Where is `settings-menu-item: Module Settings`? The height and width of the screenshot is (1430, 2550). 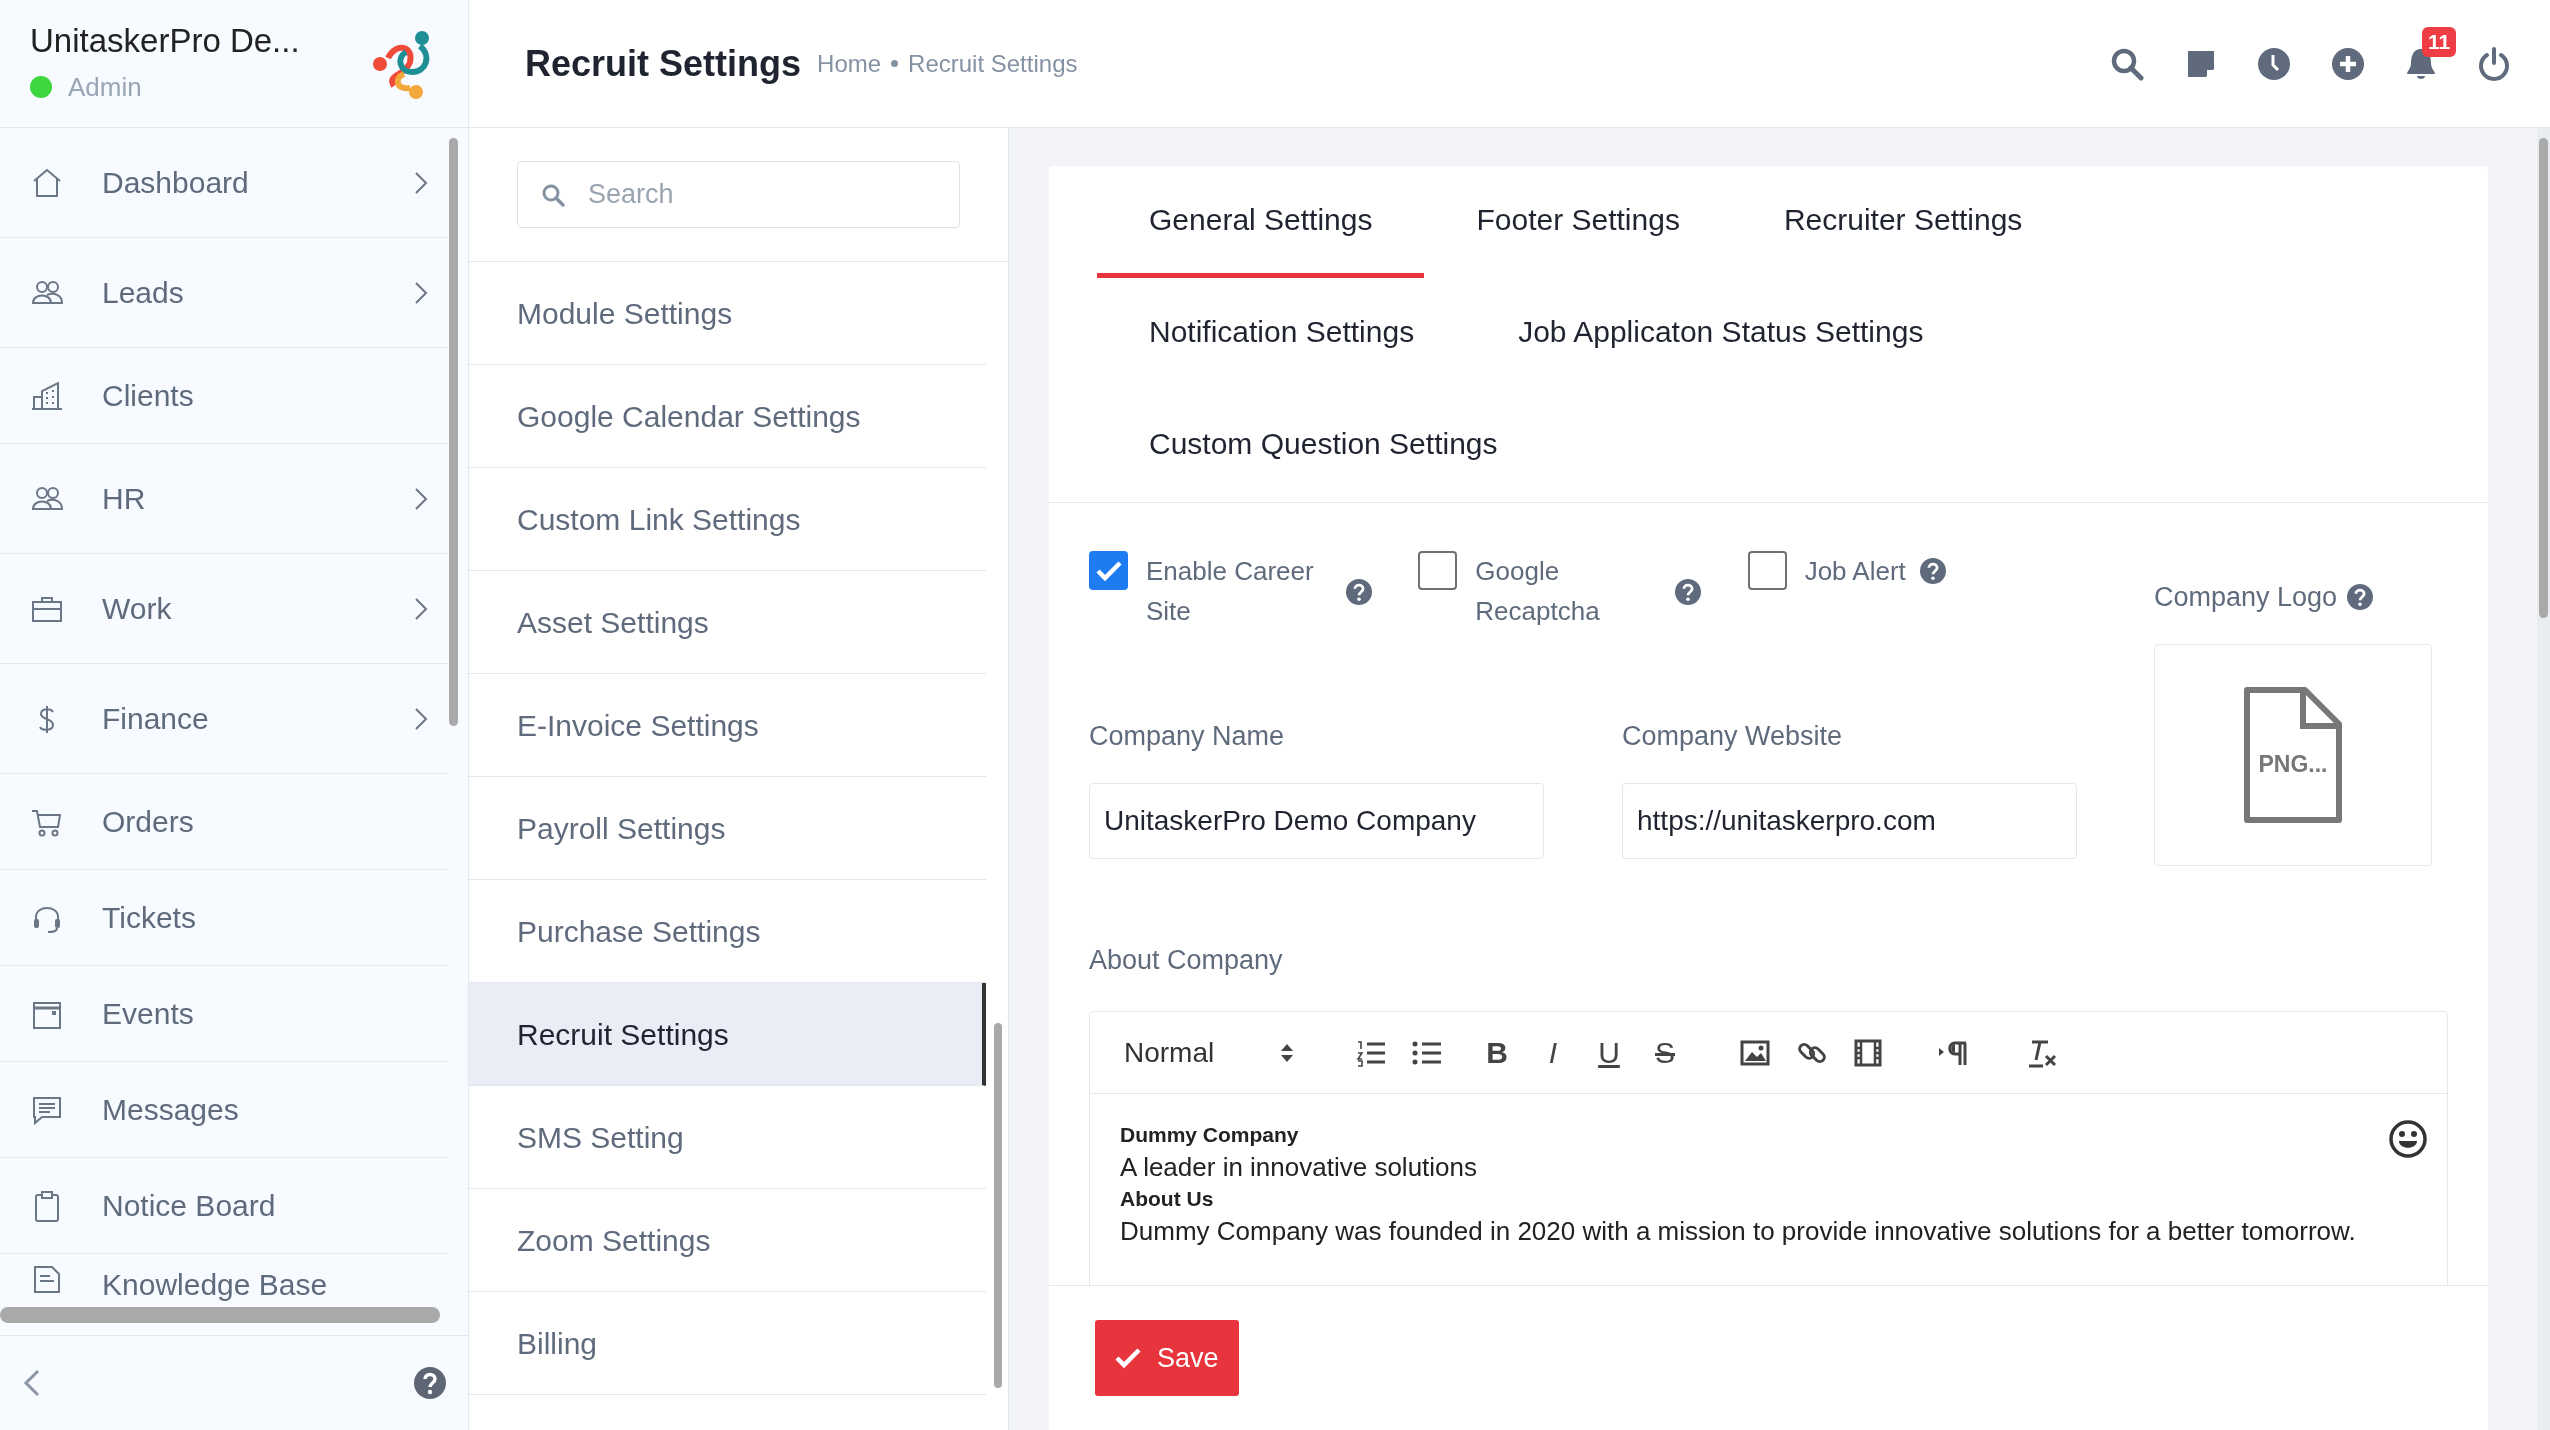 settings-menu-item: Module Settings is located at coordinates (727, 313).